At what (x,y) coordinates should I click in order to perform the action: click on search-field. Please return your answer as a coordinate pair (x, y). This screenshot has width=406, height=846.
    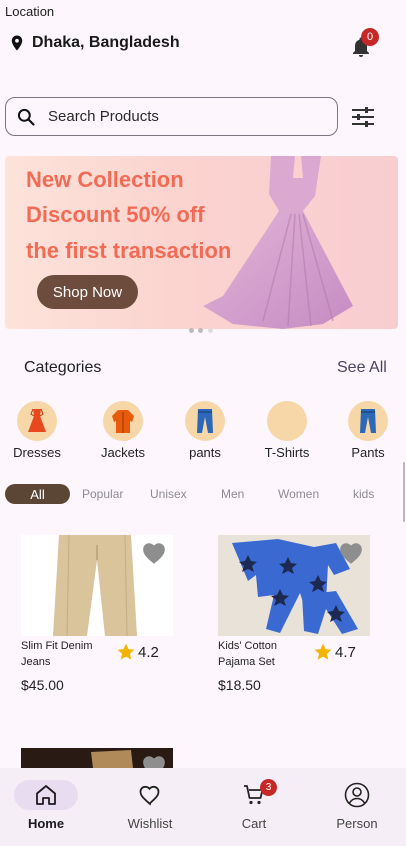
    Looking at the image, I should click on (171, 116).